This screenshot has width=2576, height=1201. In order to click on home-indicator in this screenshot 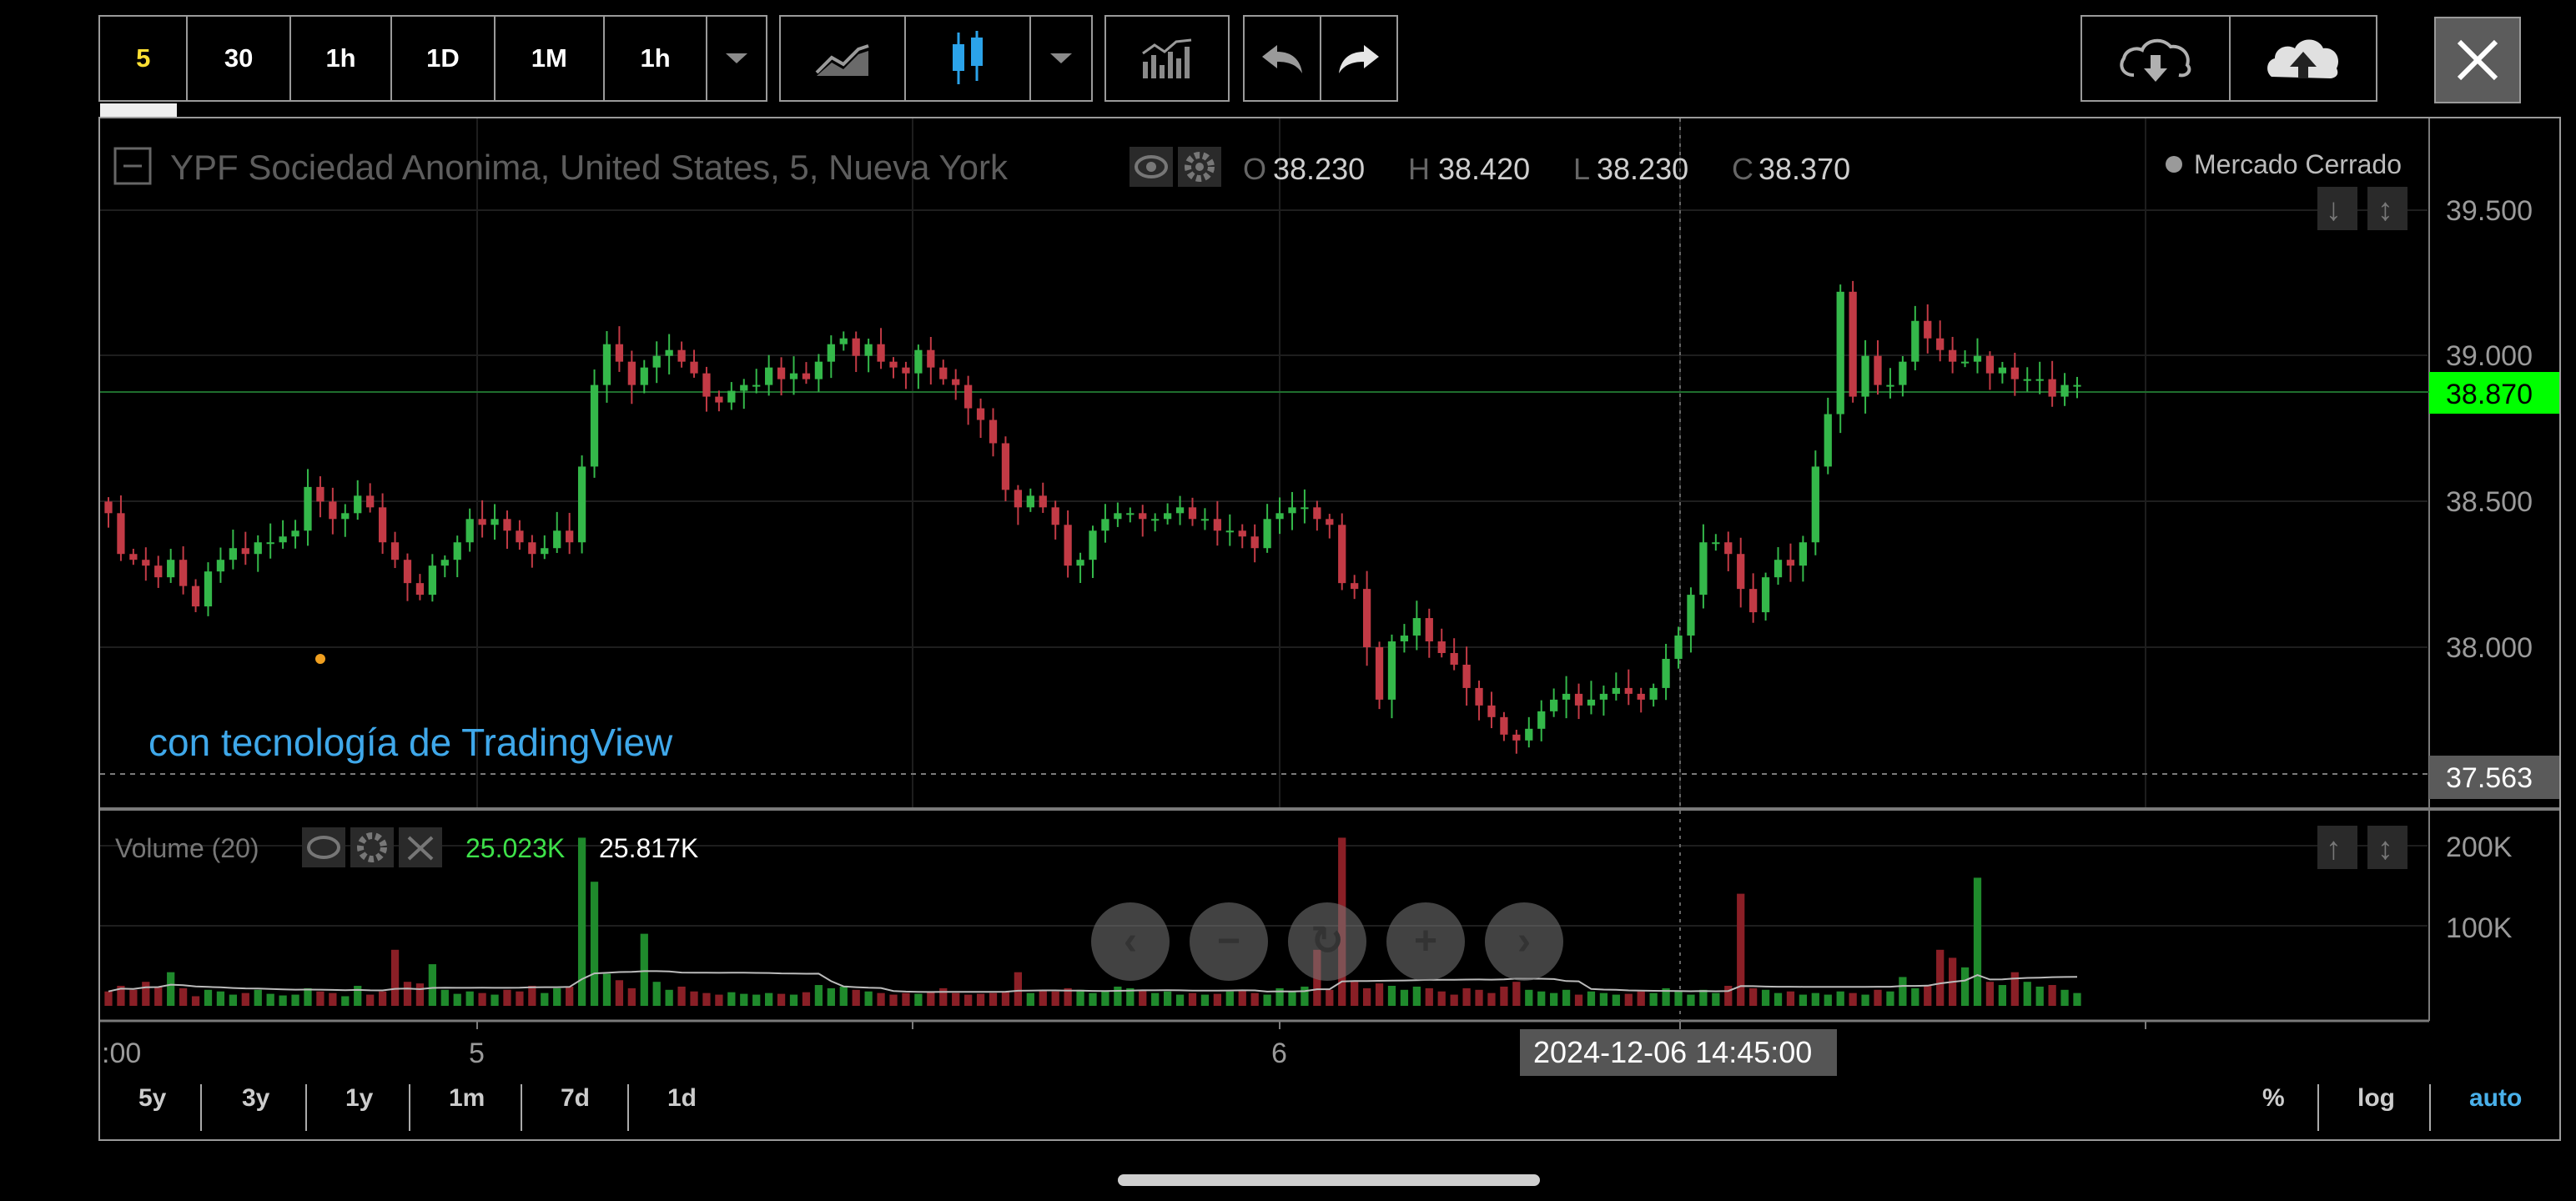, I will do `click(1329, 1180)`.